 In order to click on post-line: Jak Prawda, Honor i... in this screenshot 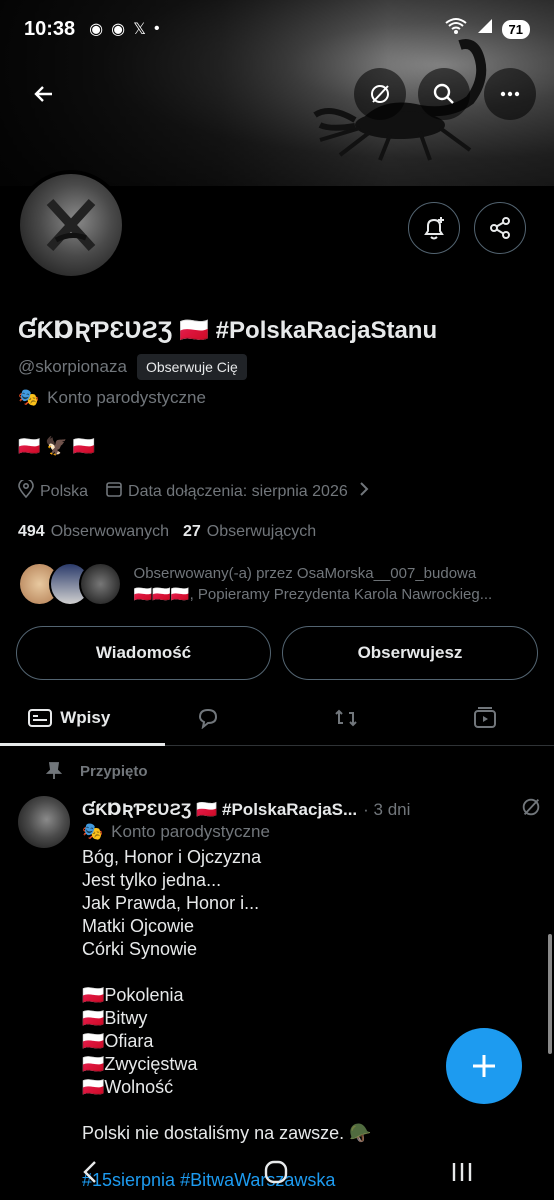, I will do `click(171, 903)`.